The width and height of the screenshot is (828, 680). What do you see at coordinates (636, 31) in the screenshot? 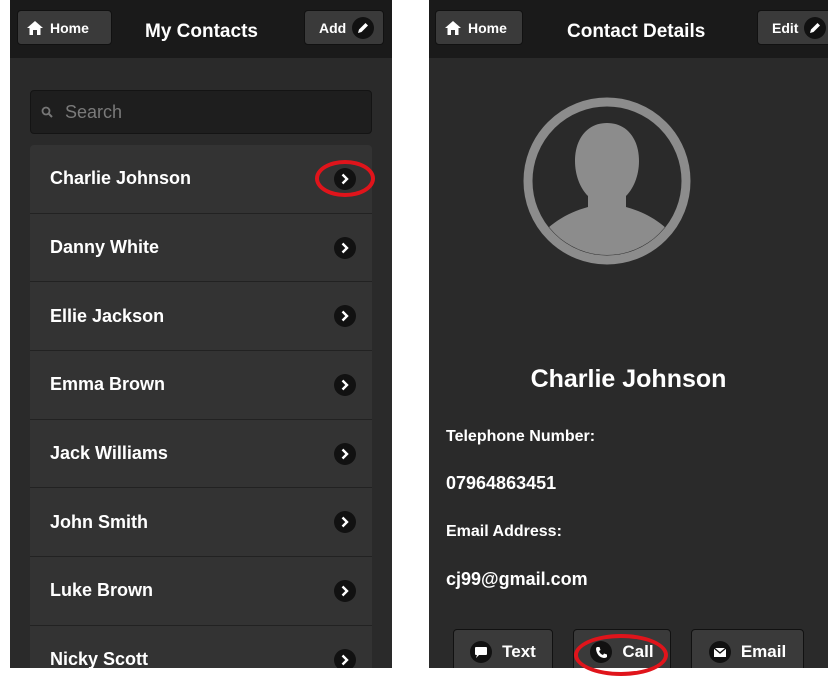
I see `page-title: Contact Details` at bounding box center [636, 31].